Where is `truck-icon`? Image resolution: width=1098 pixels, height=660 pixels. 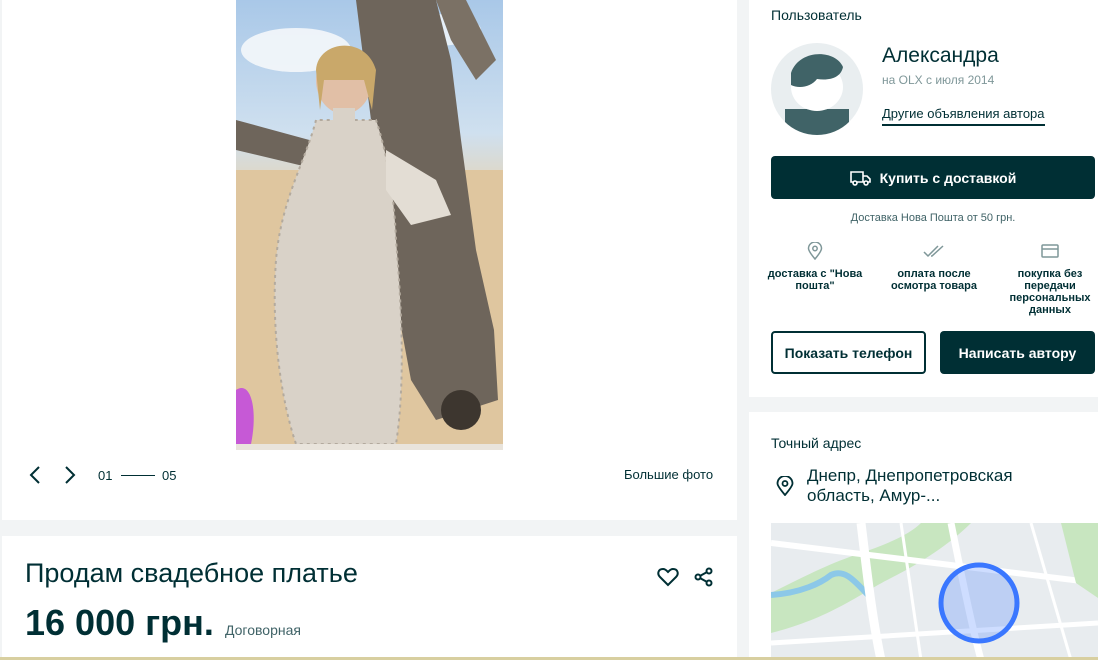
truck-icon is located at coordinates (860, 178).